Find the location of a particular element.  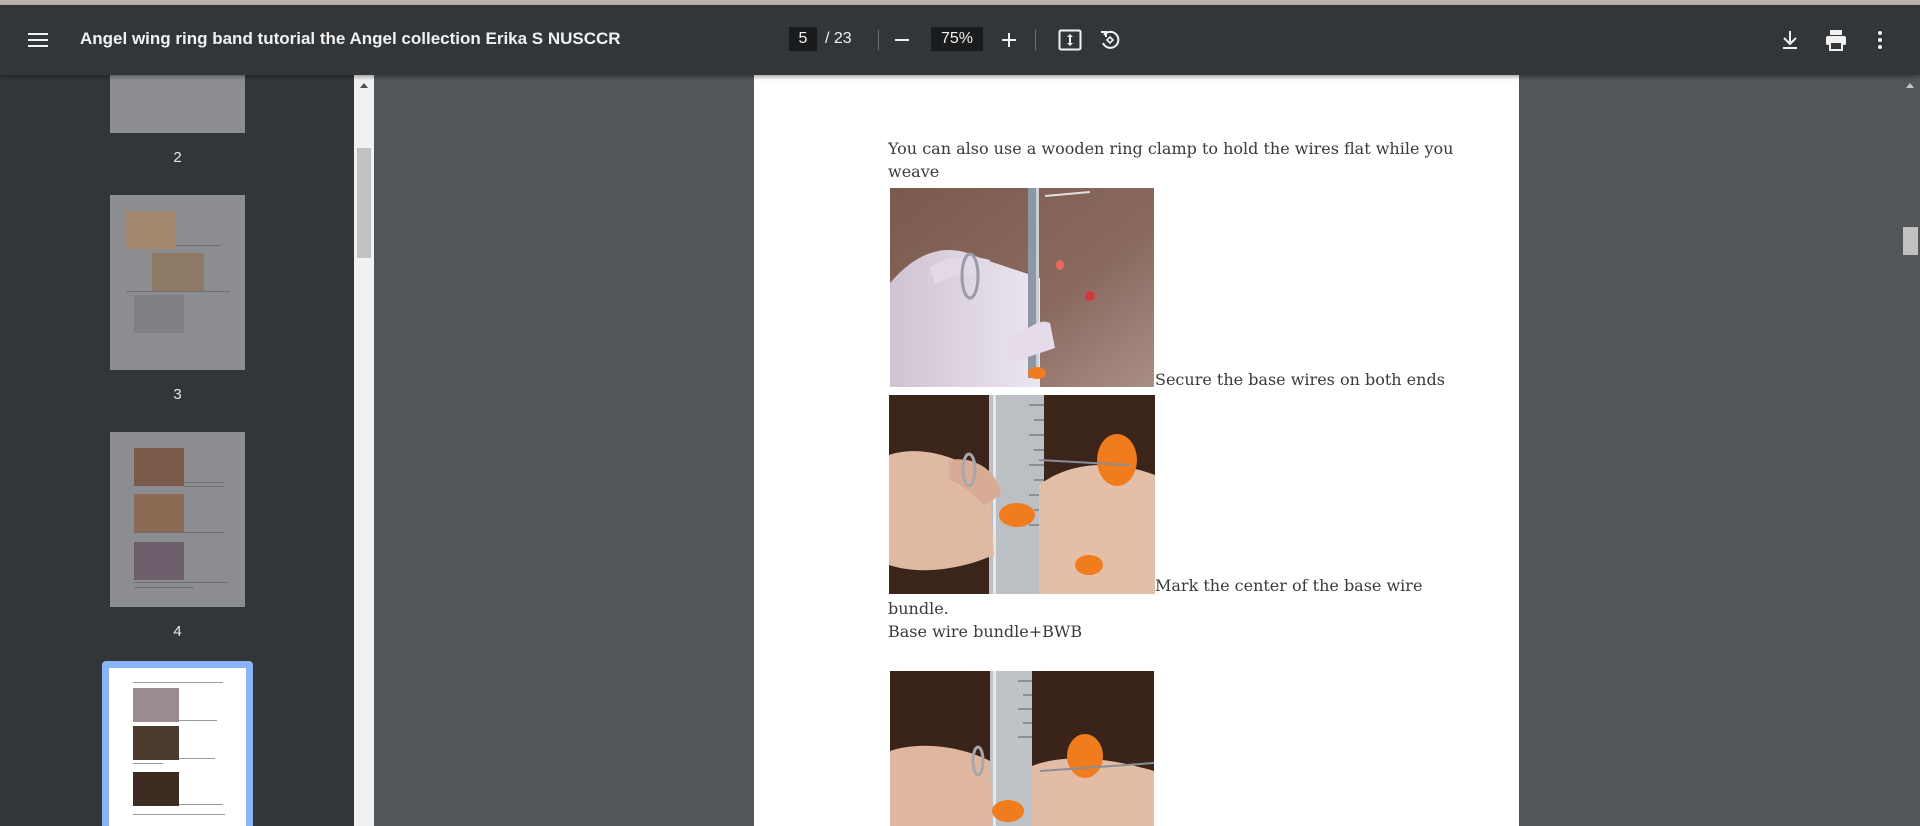

fit-page-icon is located at coordinates (1070, 40).